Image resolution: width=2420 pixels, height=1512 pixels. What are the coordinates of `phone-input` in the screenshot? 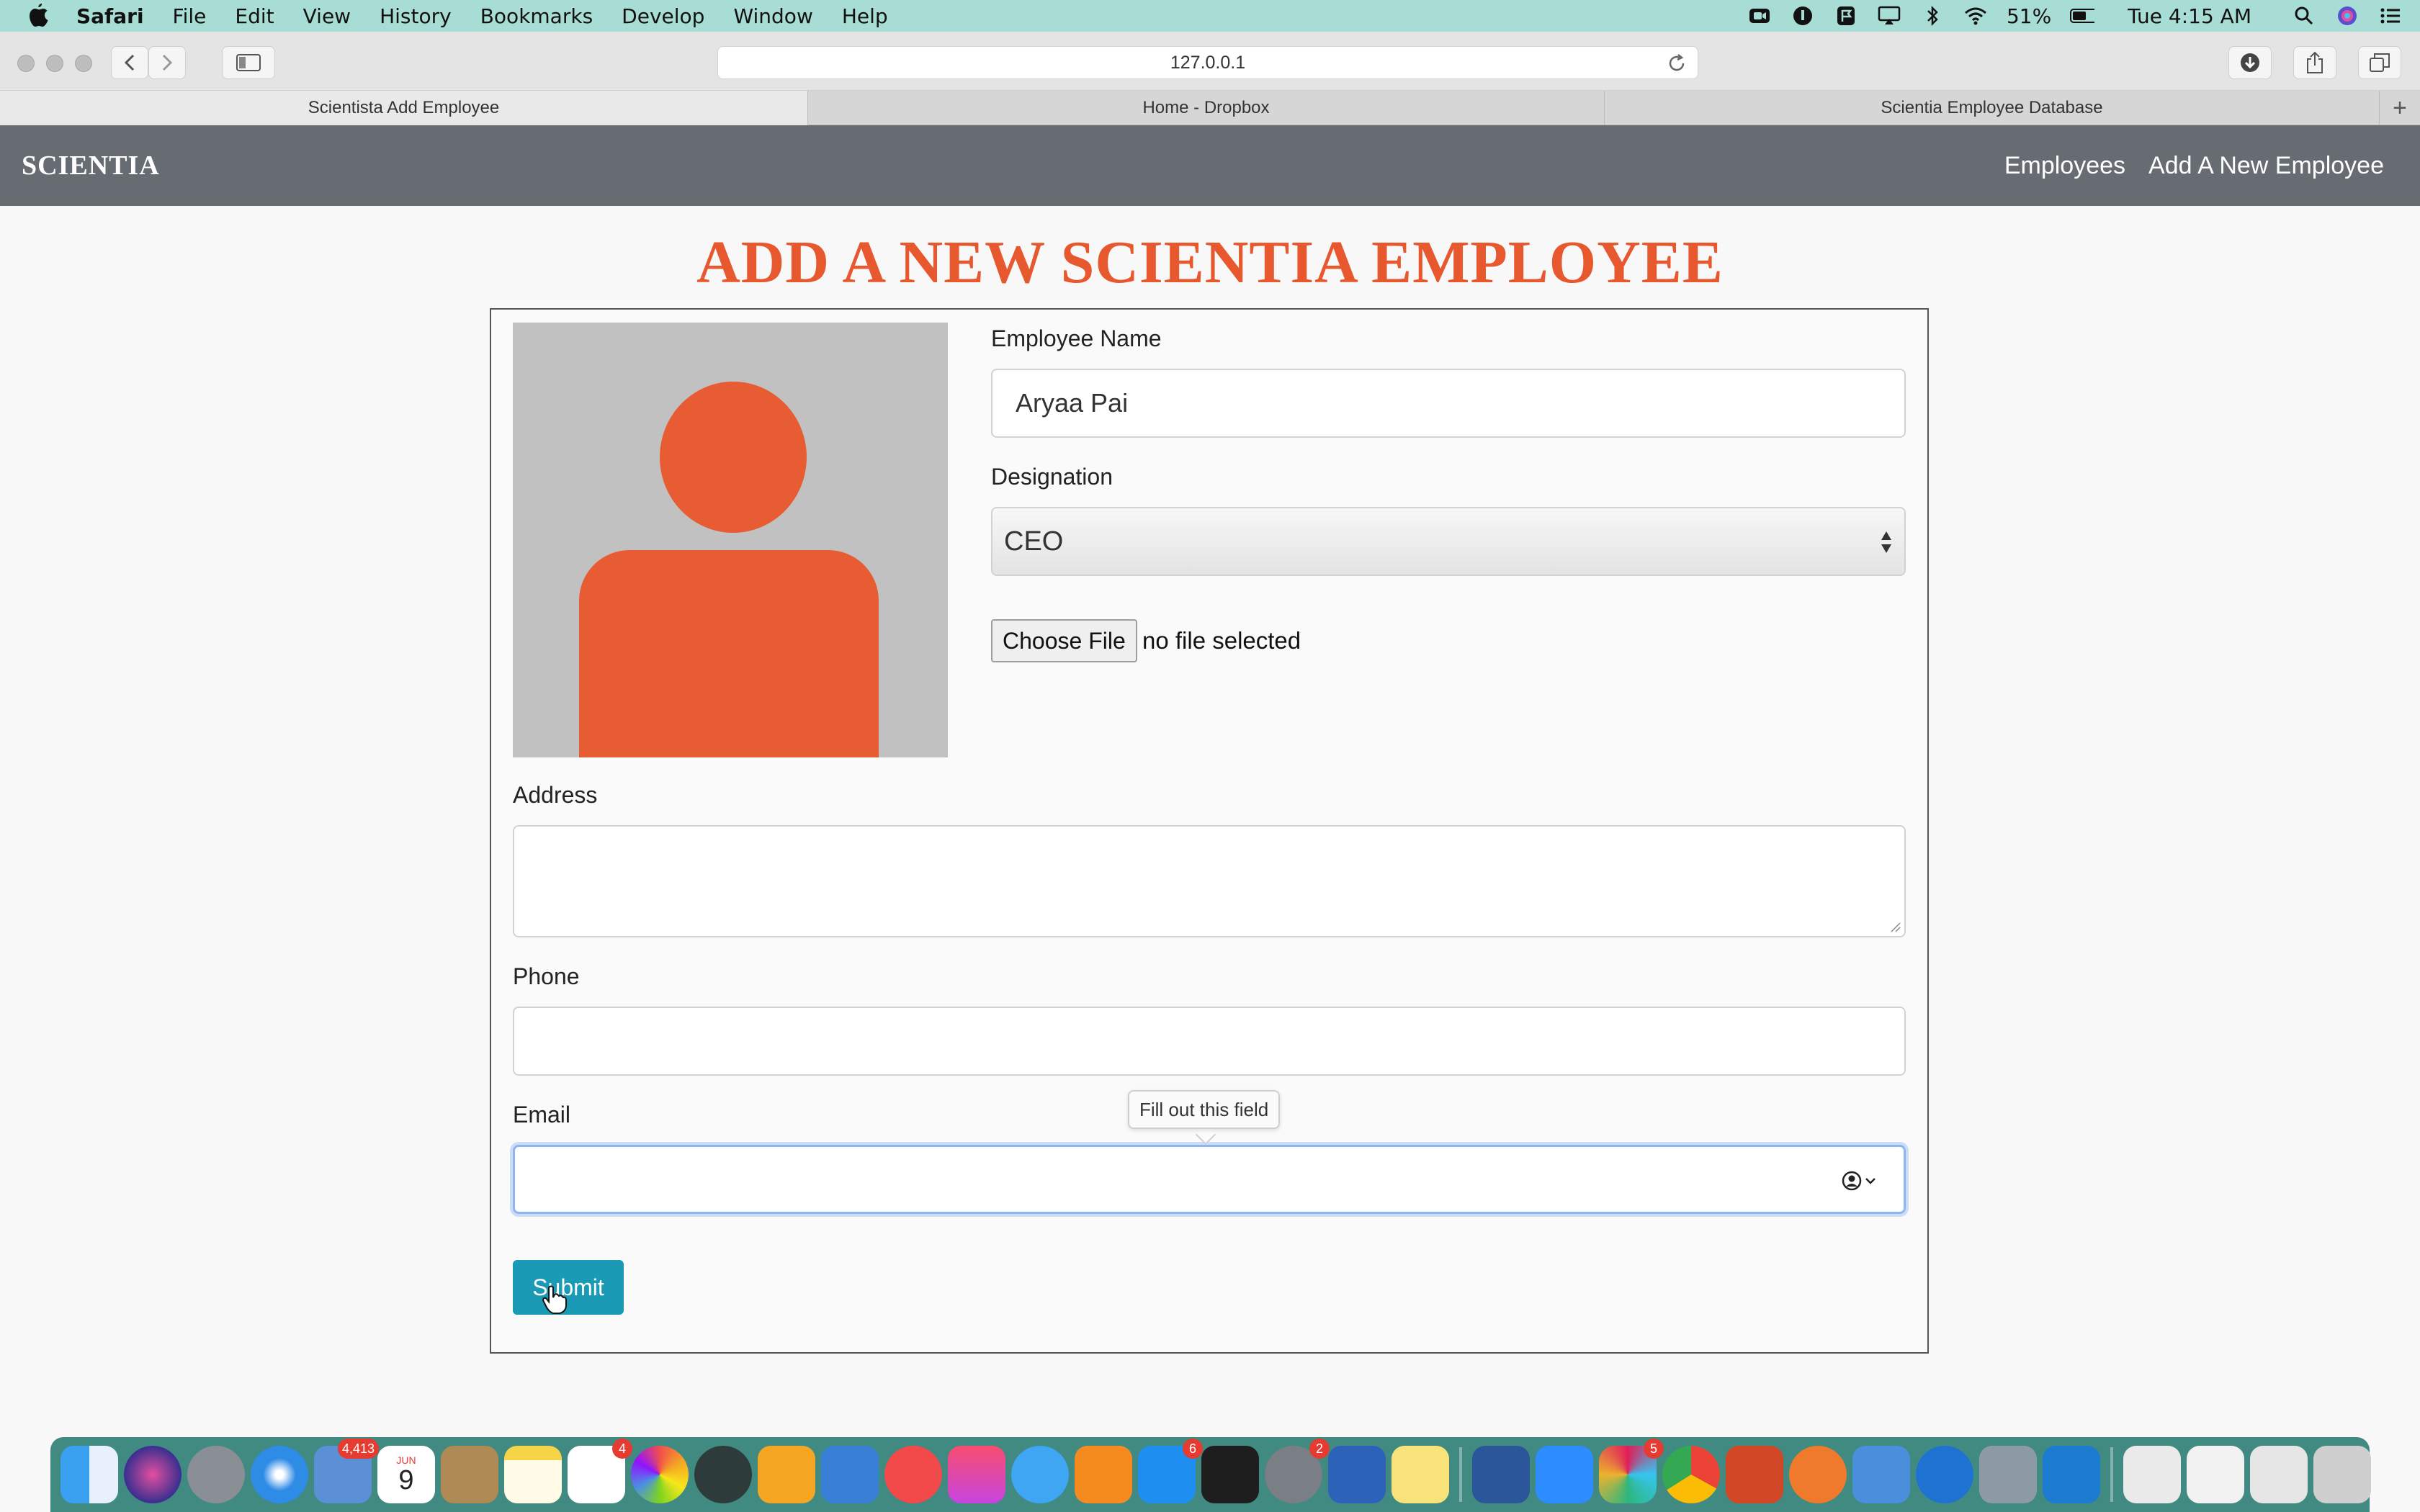 It's located at (1209, 1041).